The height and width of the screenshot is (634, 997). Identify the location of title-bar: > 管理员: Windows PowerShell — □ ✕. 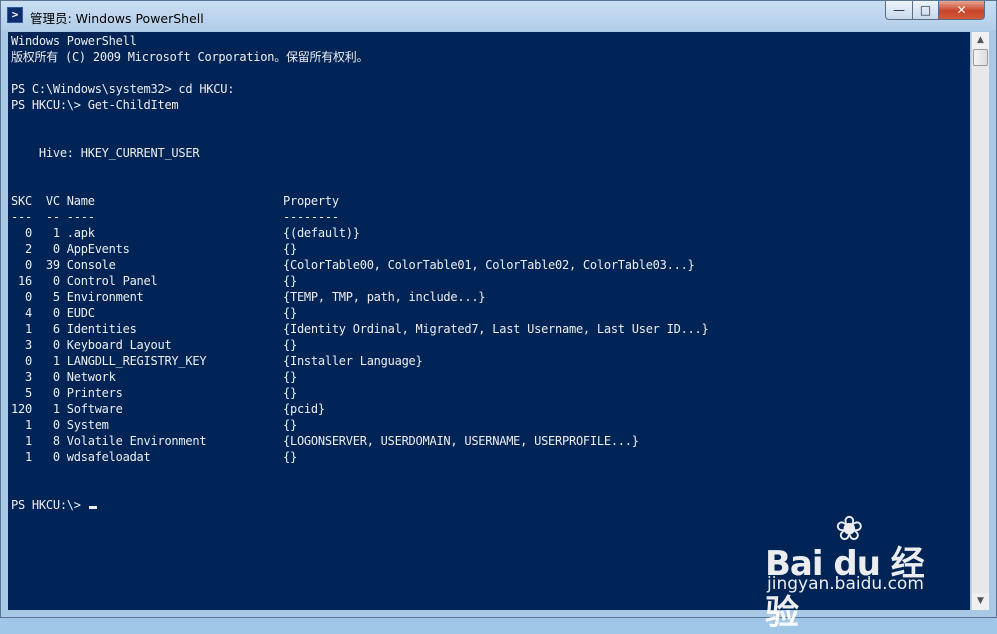
(498, 16).